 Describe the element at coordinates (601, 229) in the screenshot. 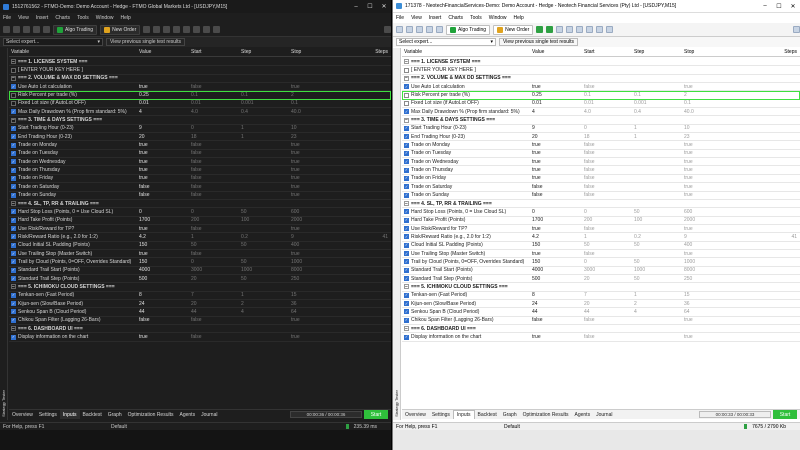

I see `param-row: ✓ Use Risk/Reward for TP? true false true` at that location.